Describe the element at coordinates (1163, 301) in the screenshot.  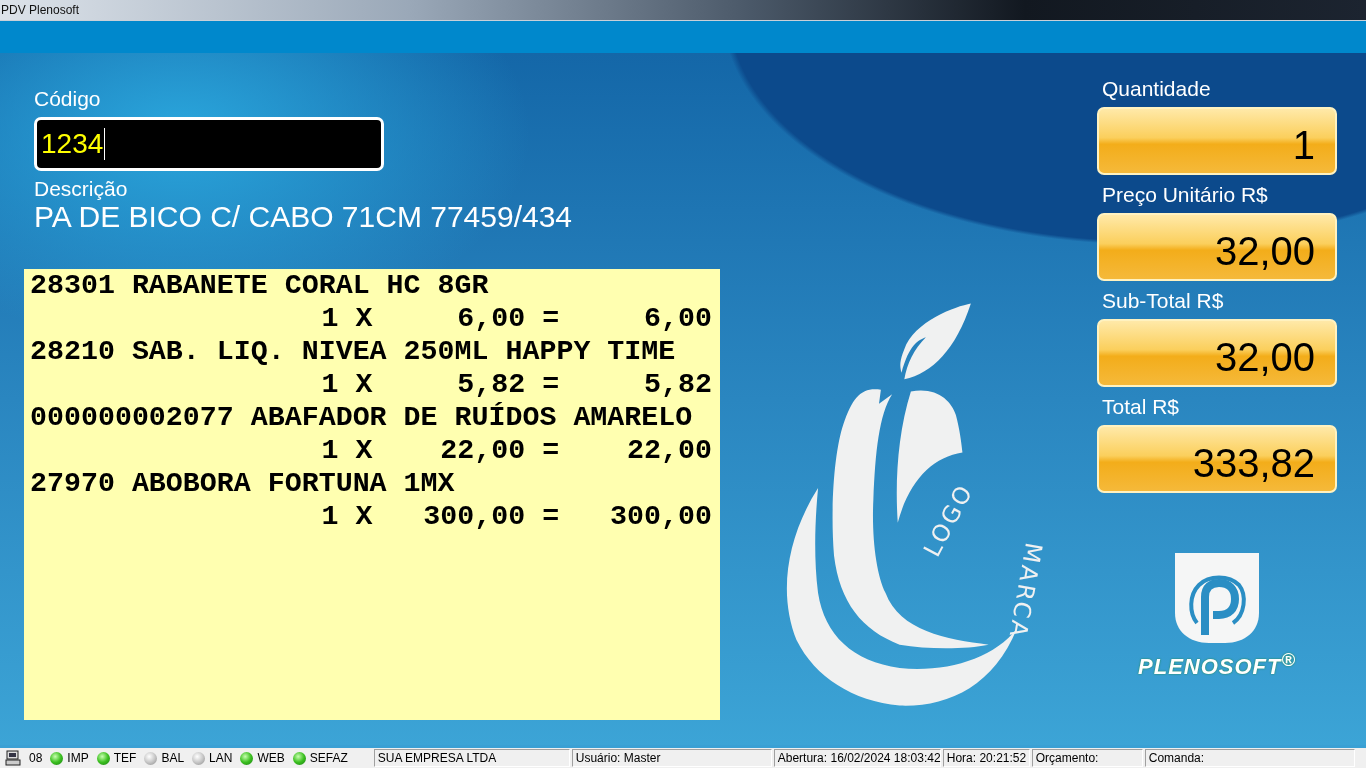
I see `total-label: Sub-Total R$` at that location.